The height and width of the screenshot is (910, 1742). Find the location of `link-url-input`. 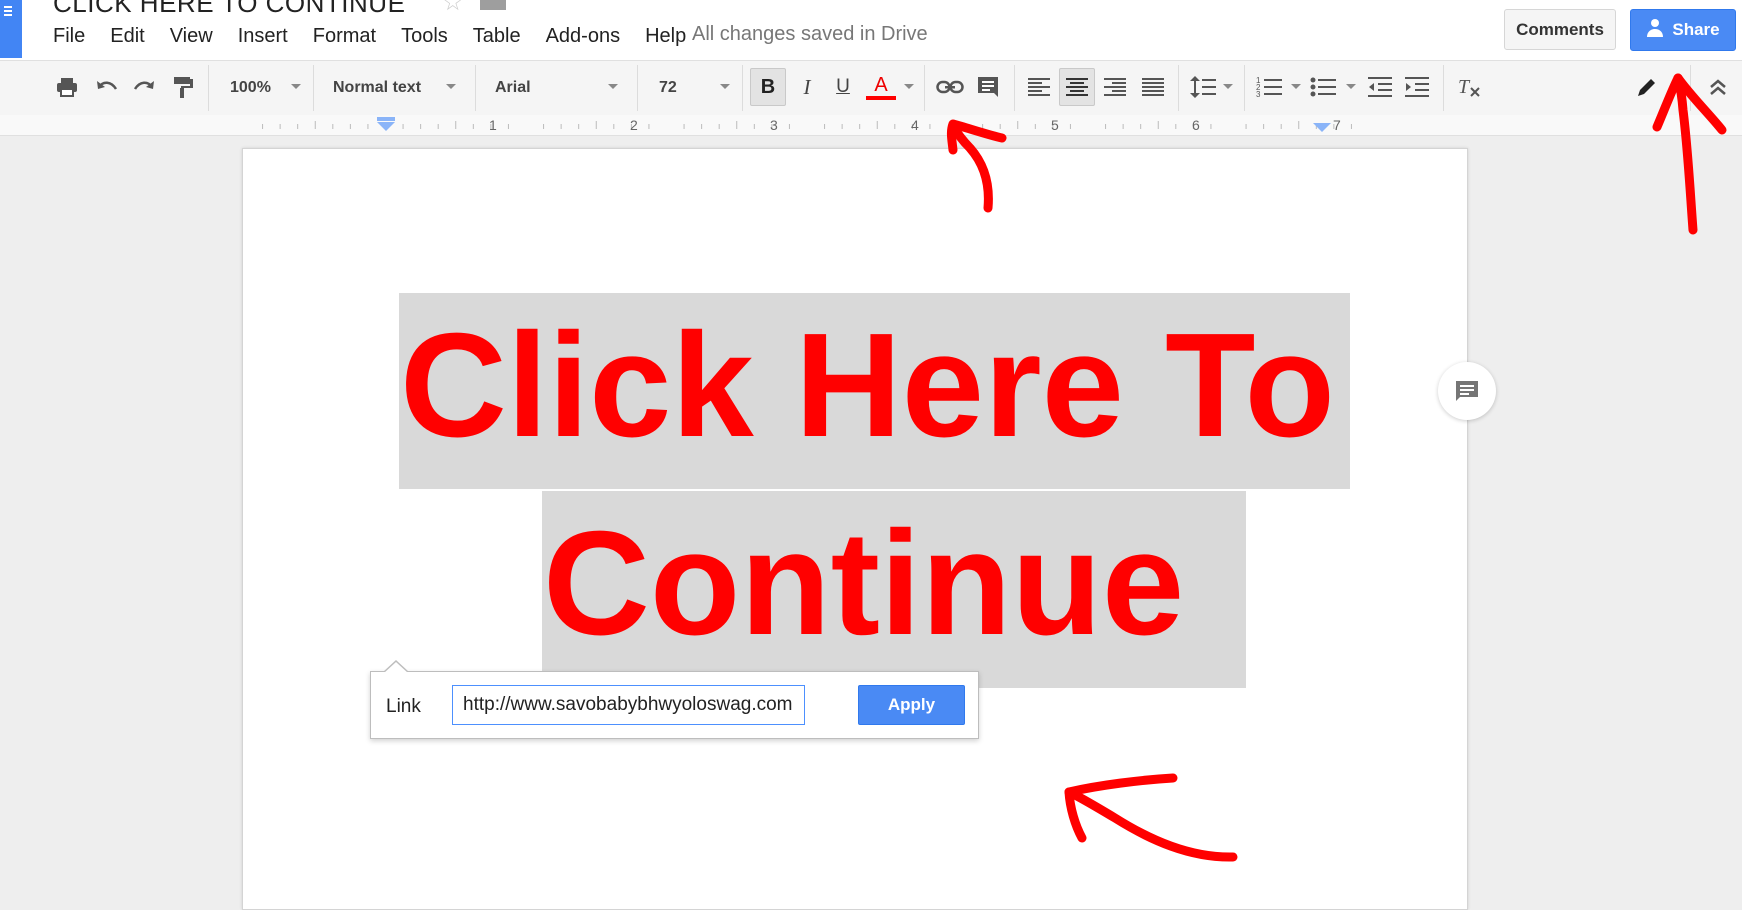

link-url-input is located at coordinates (628, 705).